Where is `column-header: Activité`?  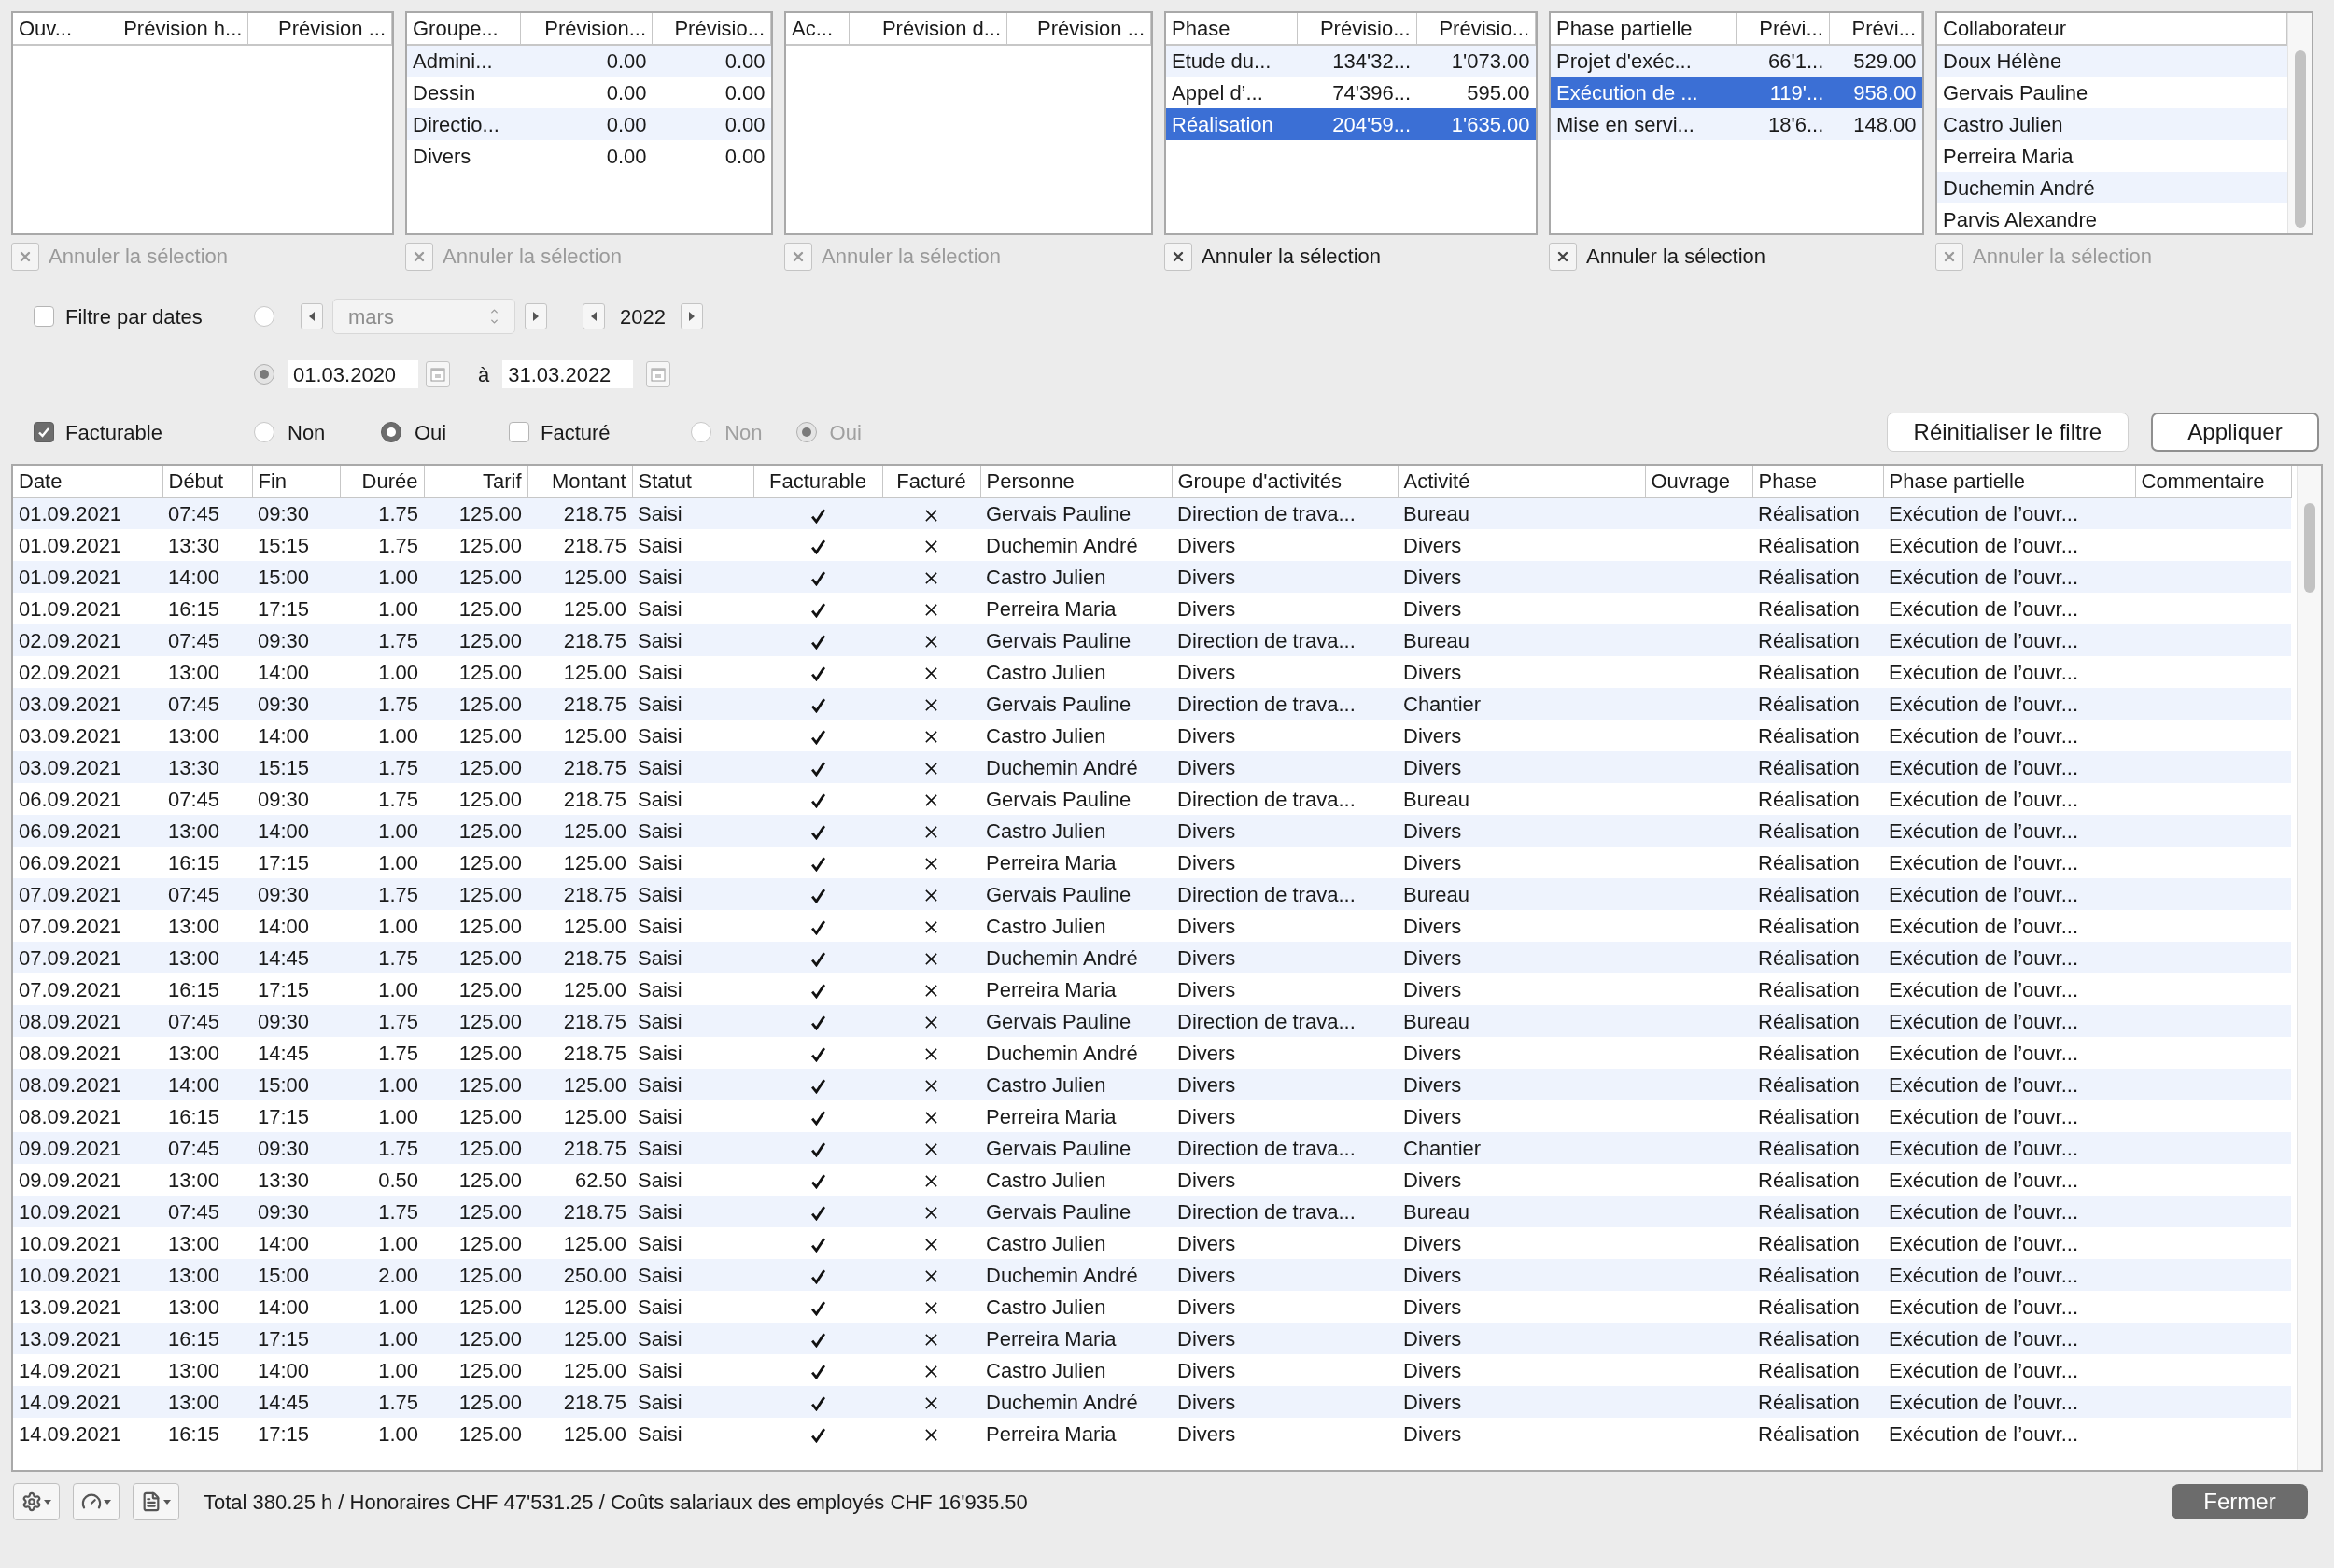
column-header: Activité is located at coordinates (1521, 481).